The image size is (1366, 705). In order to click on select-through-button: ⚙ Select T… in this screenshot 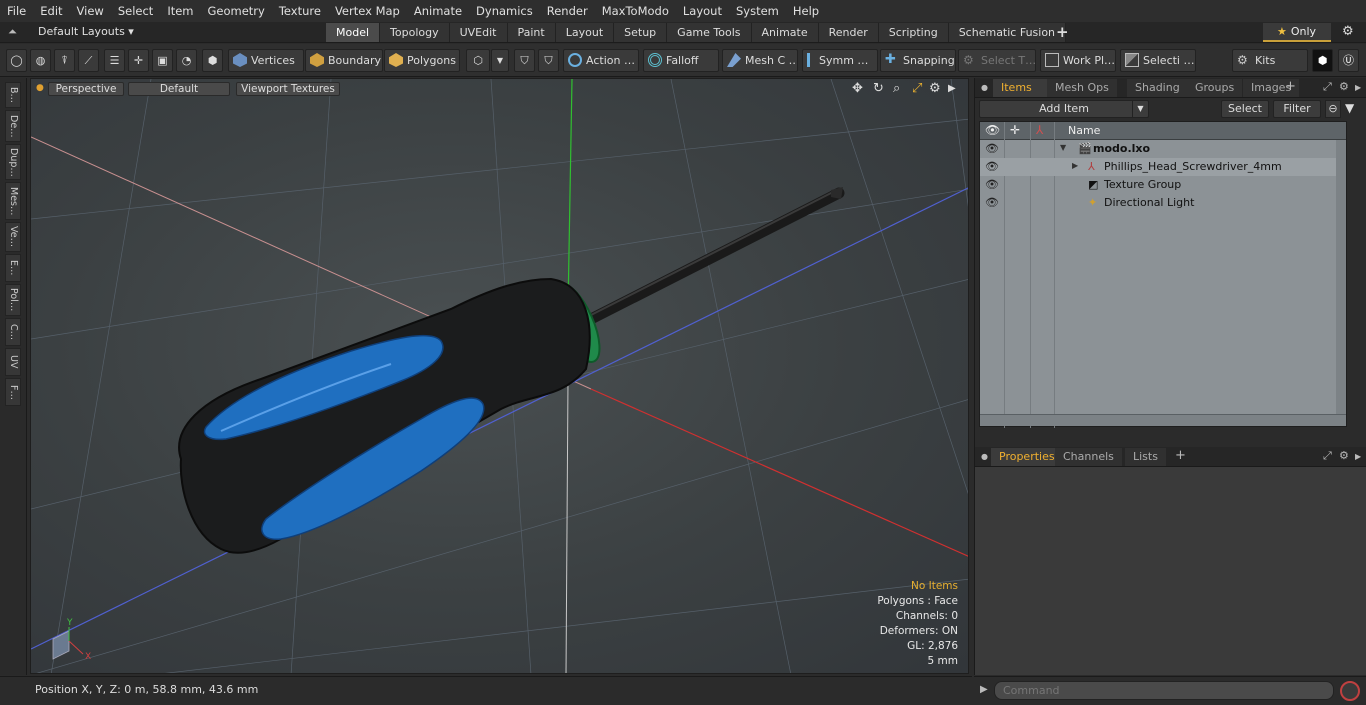, I will do `click(997, 60)`.